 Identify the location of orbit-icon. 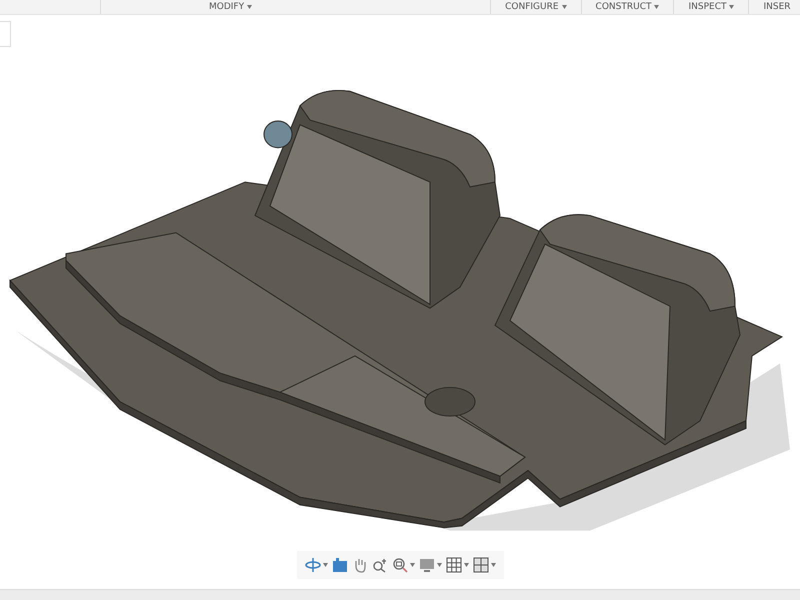
(312, 565).